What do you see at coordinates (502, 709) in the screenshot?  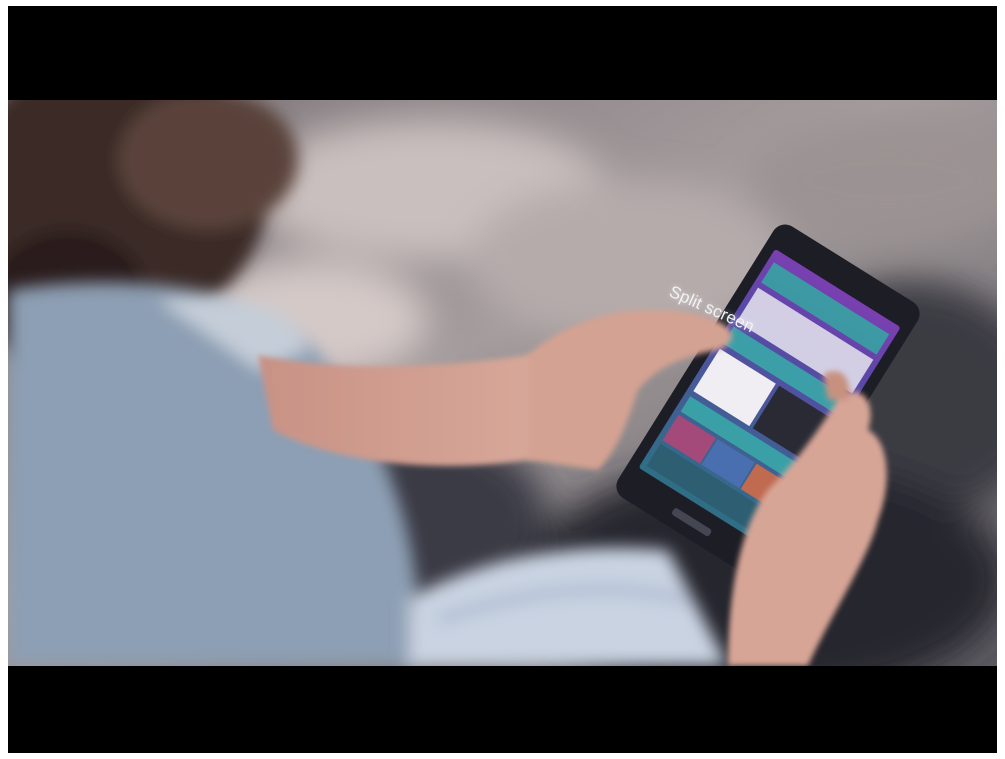 I see `letterbox-bottom` at bounding box center [502, 709].